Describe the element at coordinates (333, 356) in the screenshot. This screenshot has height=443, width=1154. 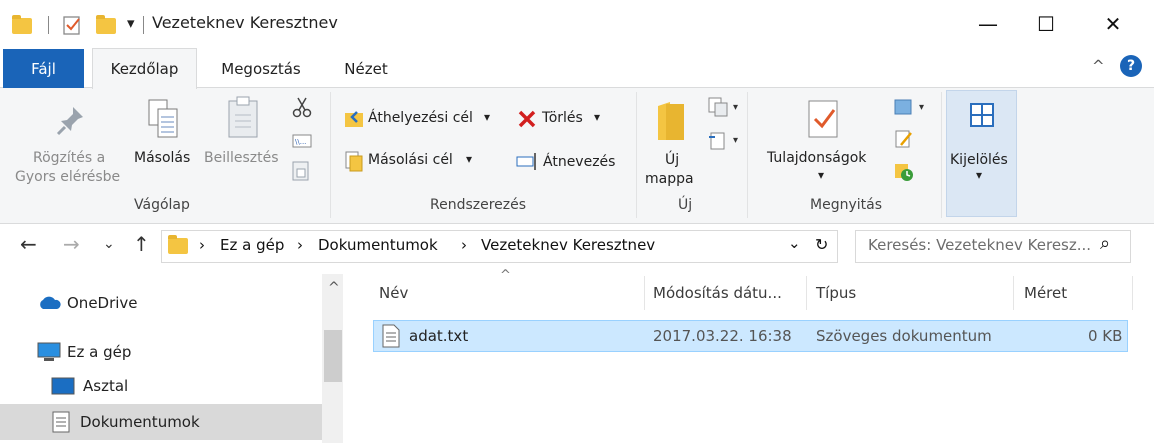
I see `scrollbar-thumb` at that location.